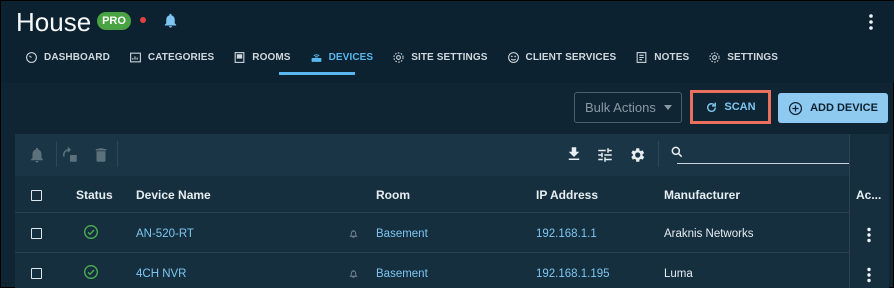 The height and width of the screenshot is (288, 894). What do you see at coordinates (620, 107) in the screenshot?
I see `bulk-actions-label: Bulk Actions` at bounding box center [620, 107].